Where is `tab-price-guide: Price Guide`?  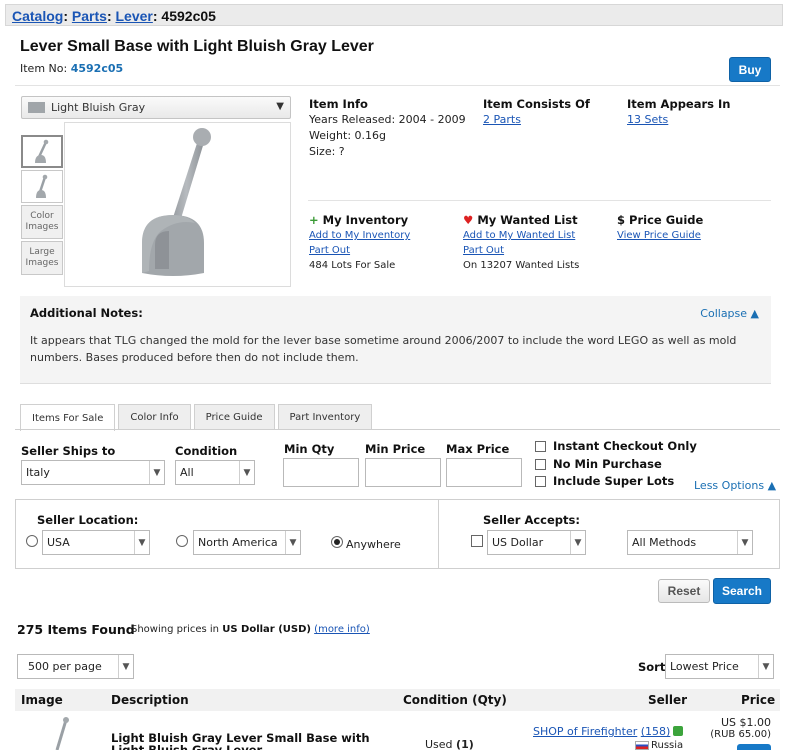 tab-price-guide: Price Guide is located at coordinates (234, 417).